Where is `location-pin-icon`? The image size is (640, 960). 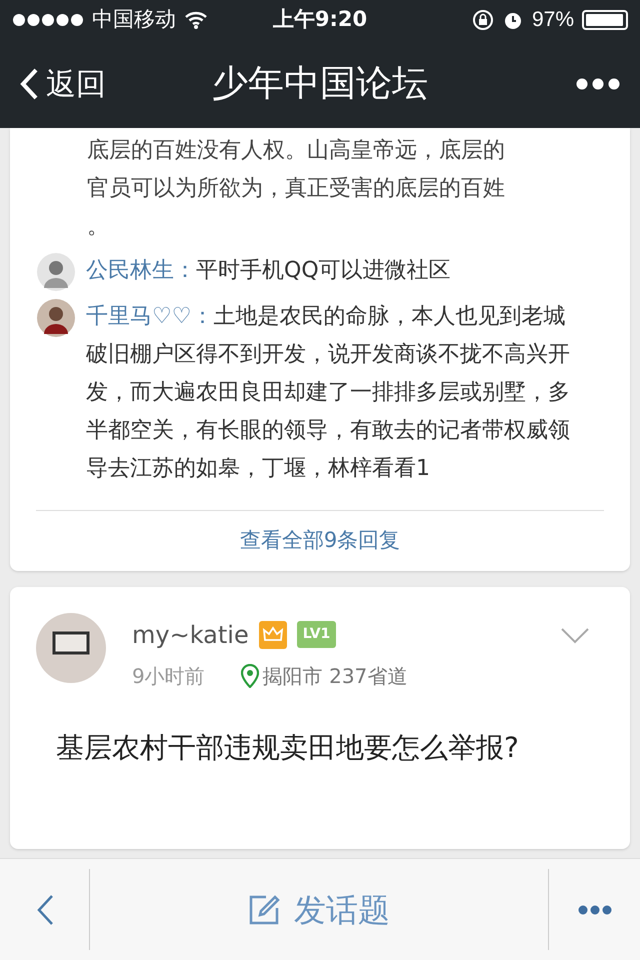 location-pin-icon is located at coordinates (249, 676).